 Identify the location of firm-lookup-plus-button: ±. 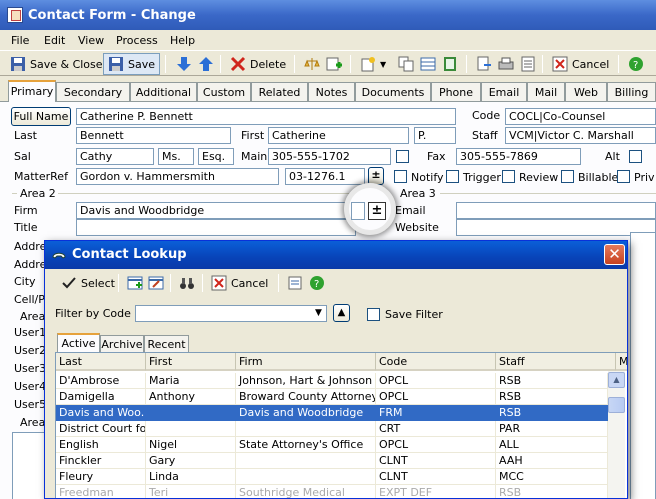
(377, 211).